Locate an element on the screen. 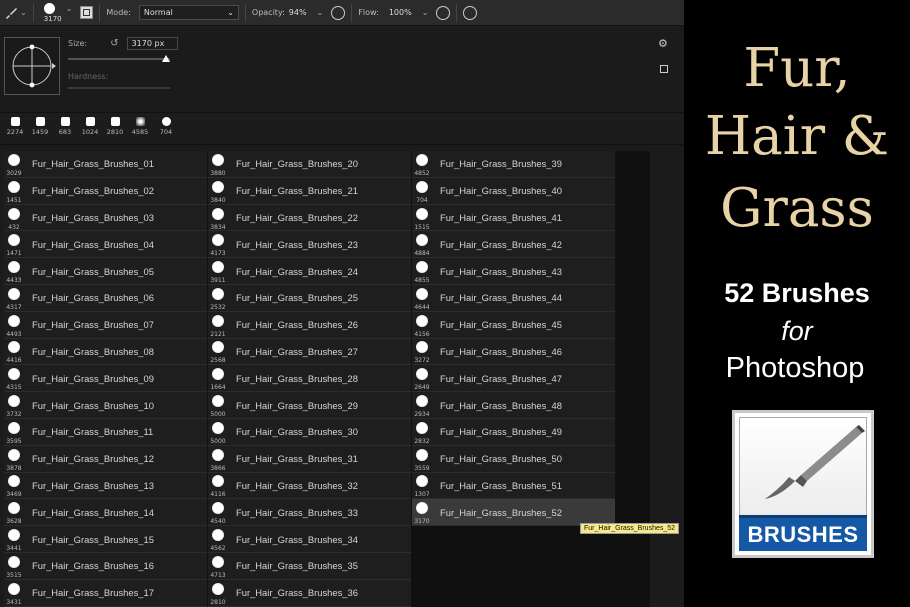  list-item: 704 Fur_Hair_Grass_Brushes_40 is located at coordinates (513, 191).